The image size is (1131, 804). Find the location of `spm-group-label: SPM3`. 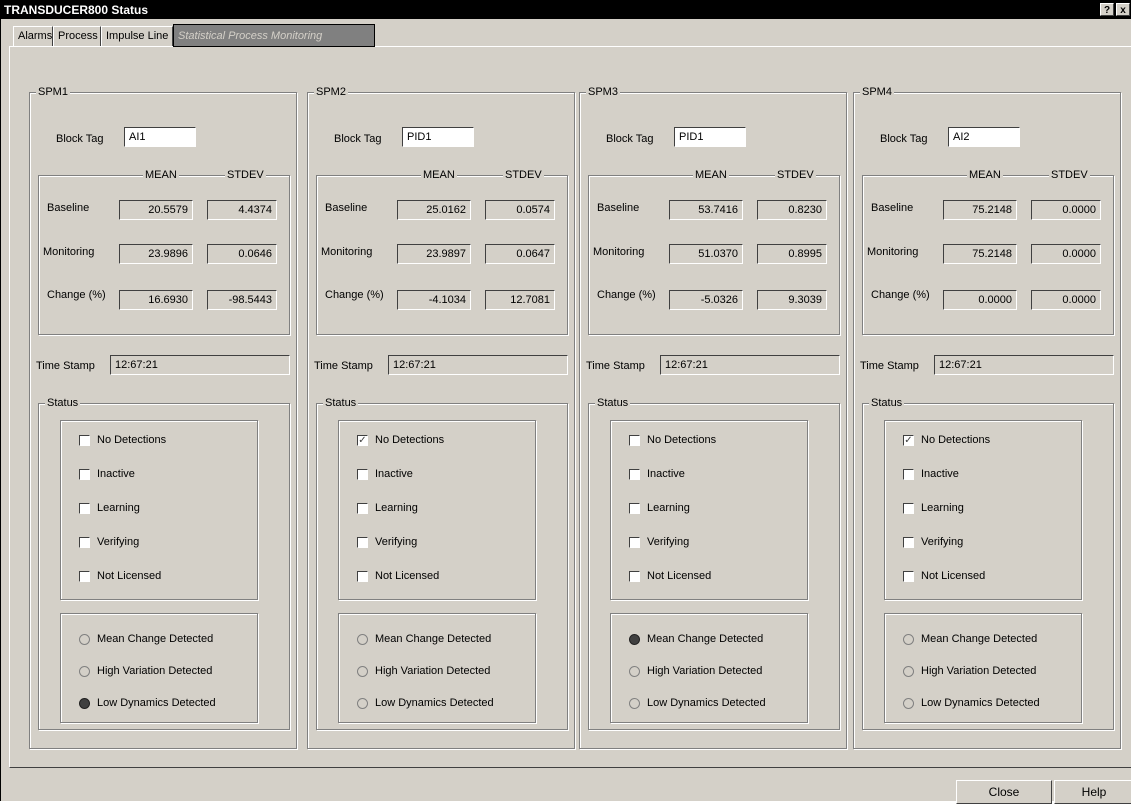

spm-group-label: SPM3 is located at coordinates (603, 92).